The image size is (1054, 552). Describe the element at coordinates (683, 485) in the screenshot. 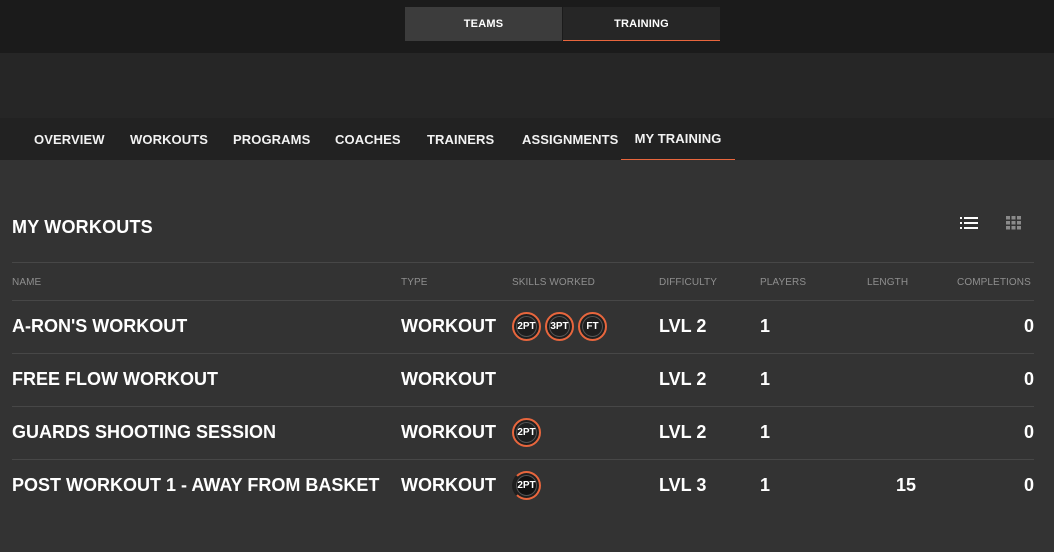

I see `workout-difficulty: LVL 3` at that location.